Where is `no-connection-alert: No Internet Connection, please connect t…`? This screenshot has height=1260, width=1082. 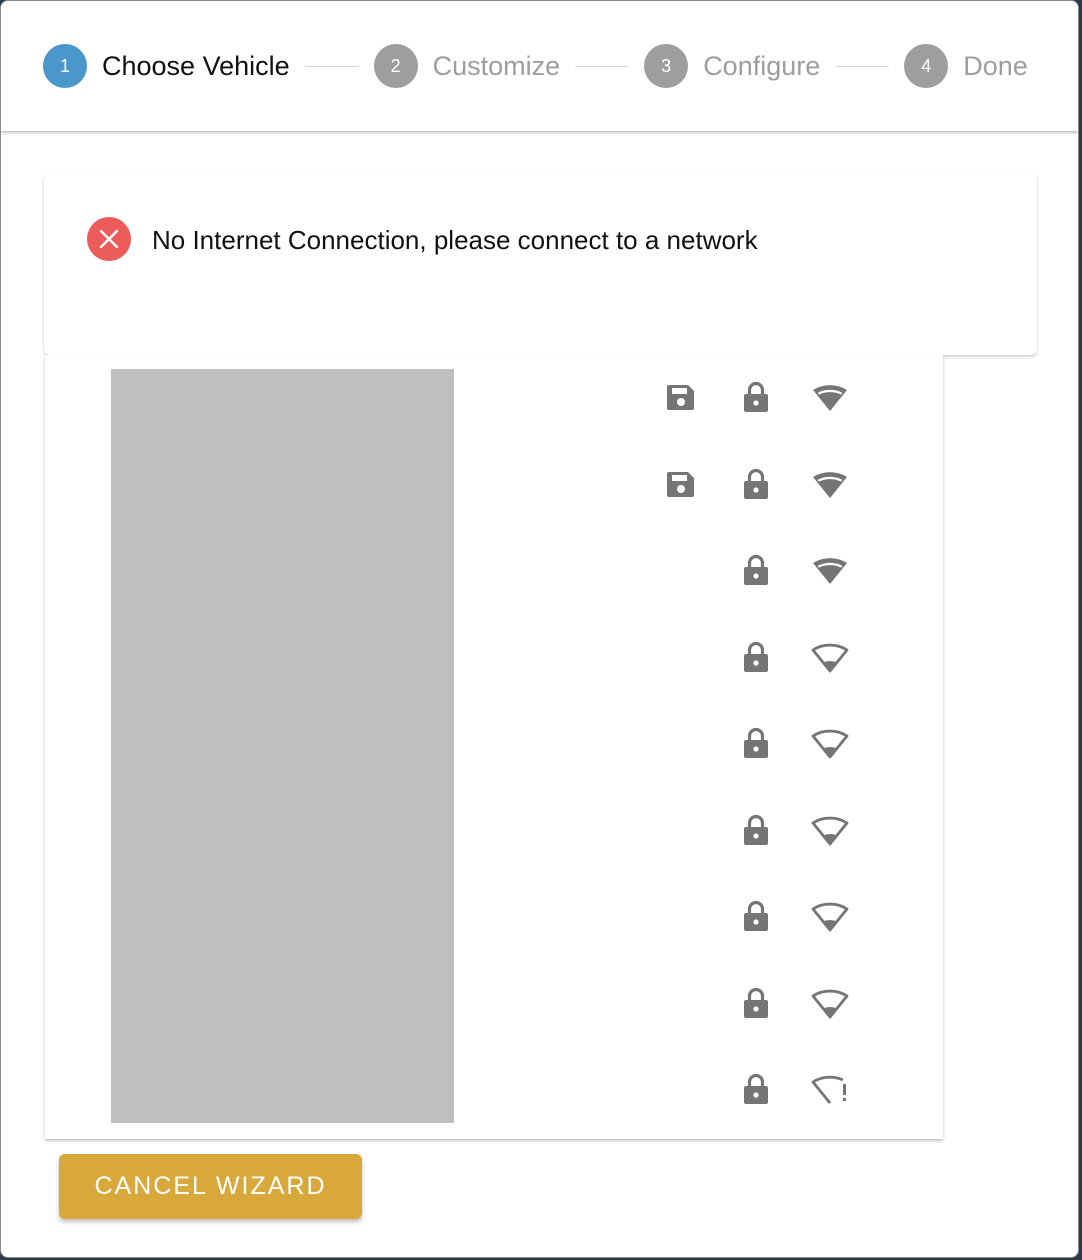
no-connection-alert: No Internet Connection, please connect t… is located at coordinates (540, 264).